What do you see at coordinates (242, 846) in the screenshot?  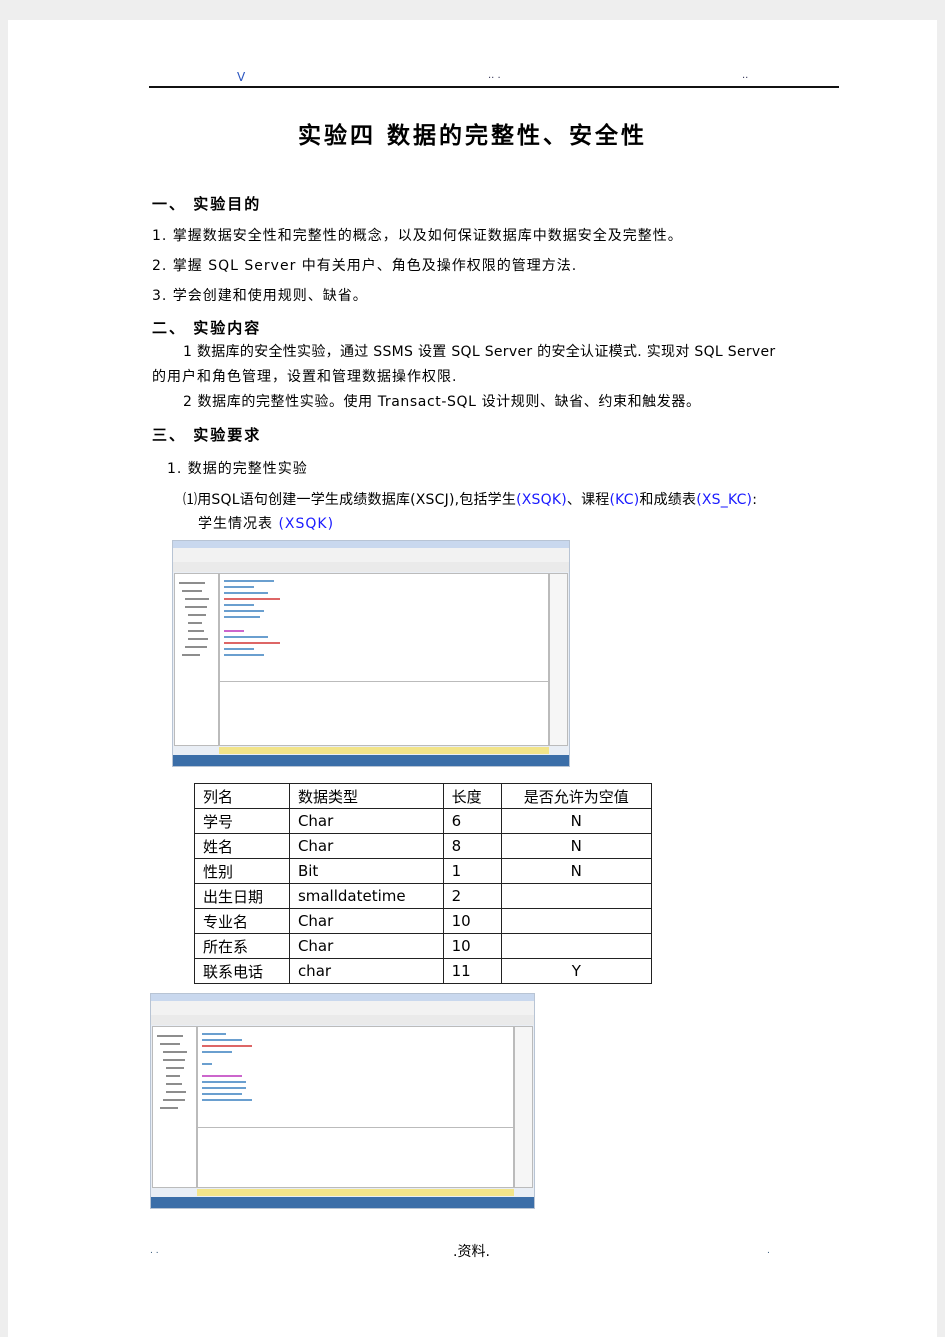 I see `cell: 姓名` at bounding box center [242, 846].